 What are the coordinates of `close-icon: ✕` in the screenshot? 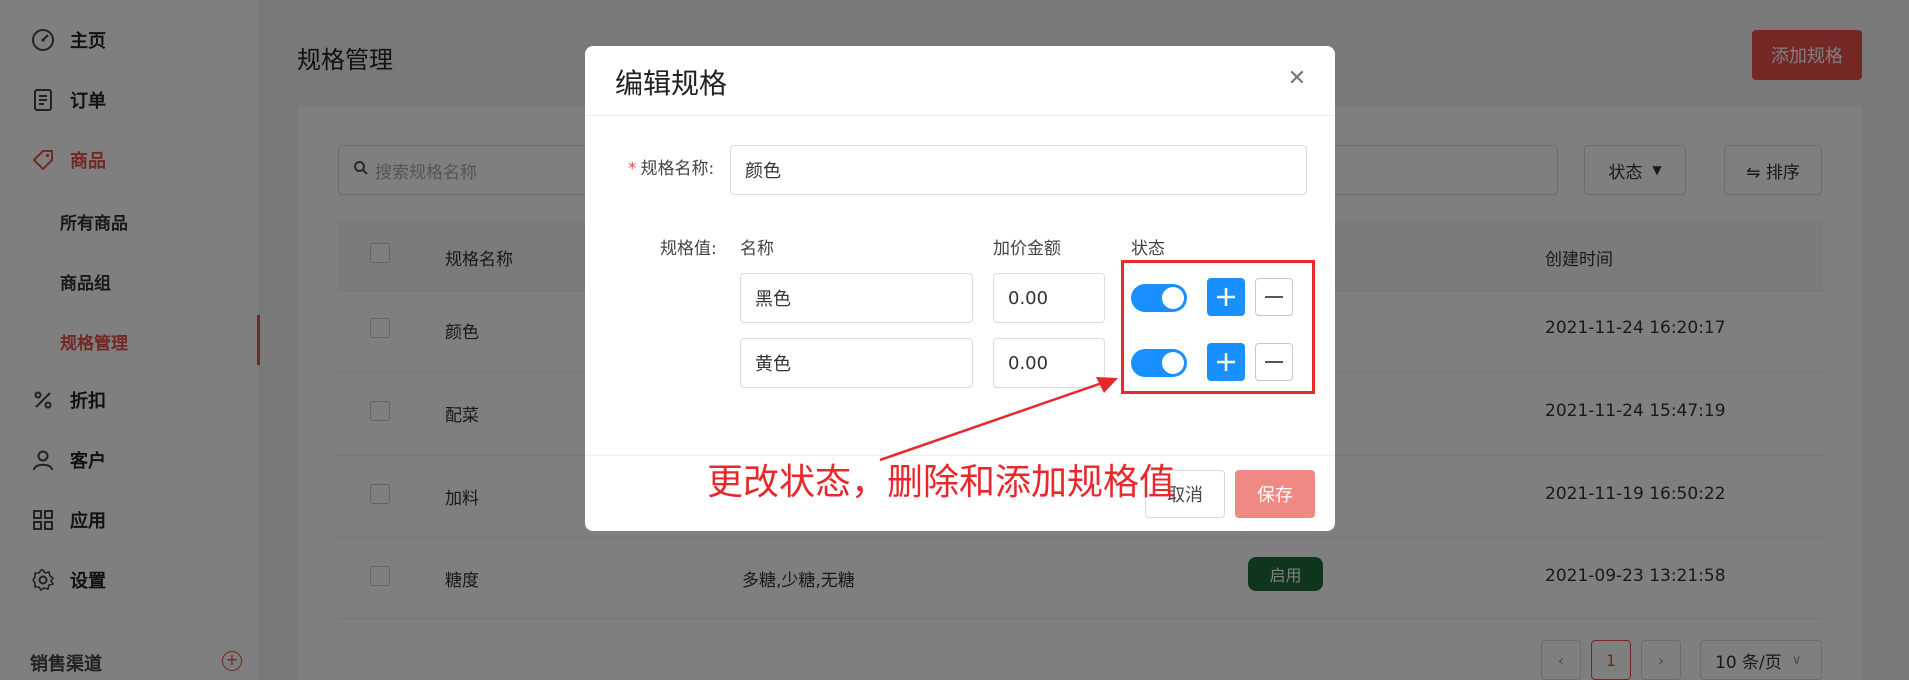 It's located at (1297, 80).